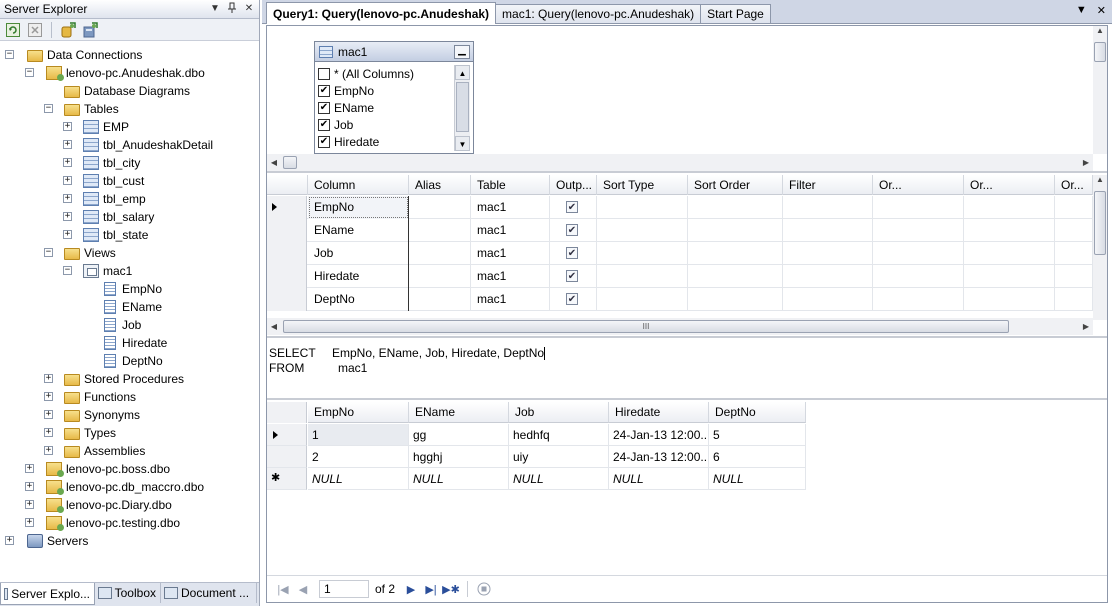 The image size is (1112, 606). I want to click on criteria-row: DeptNo mac1 ✔, so click(680, 299).